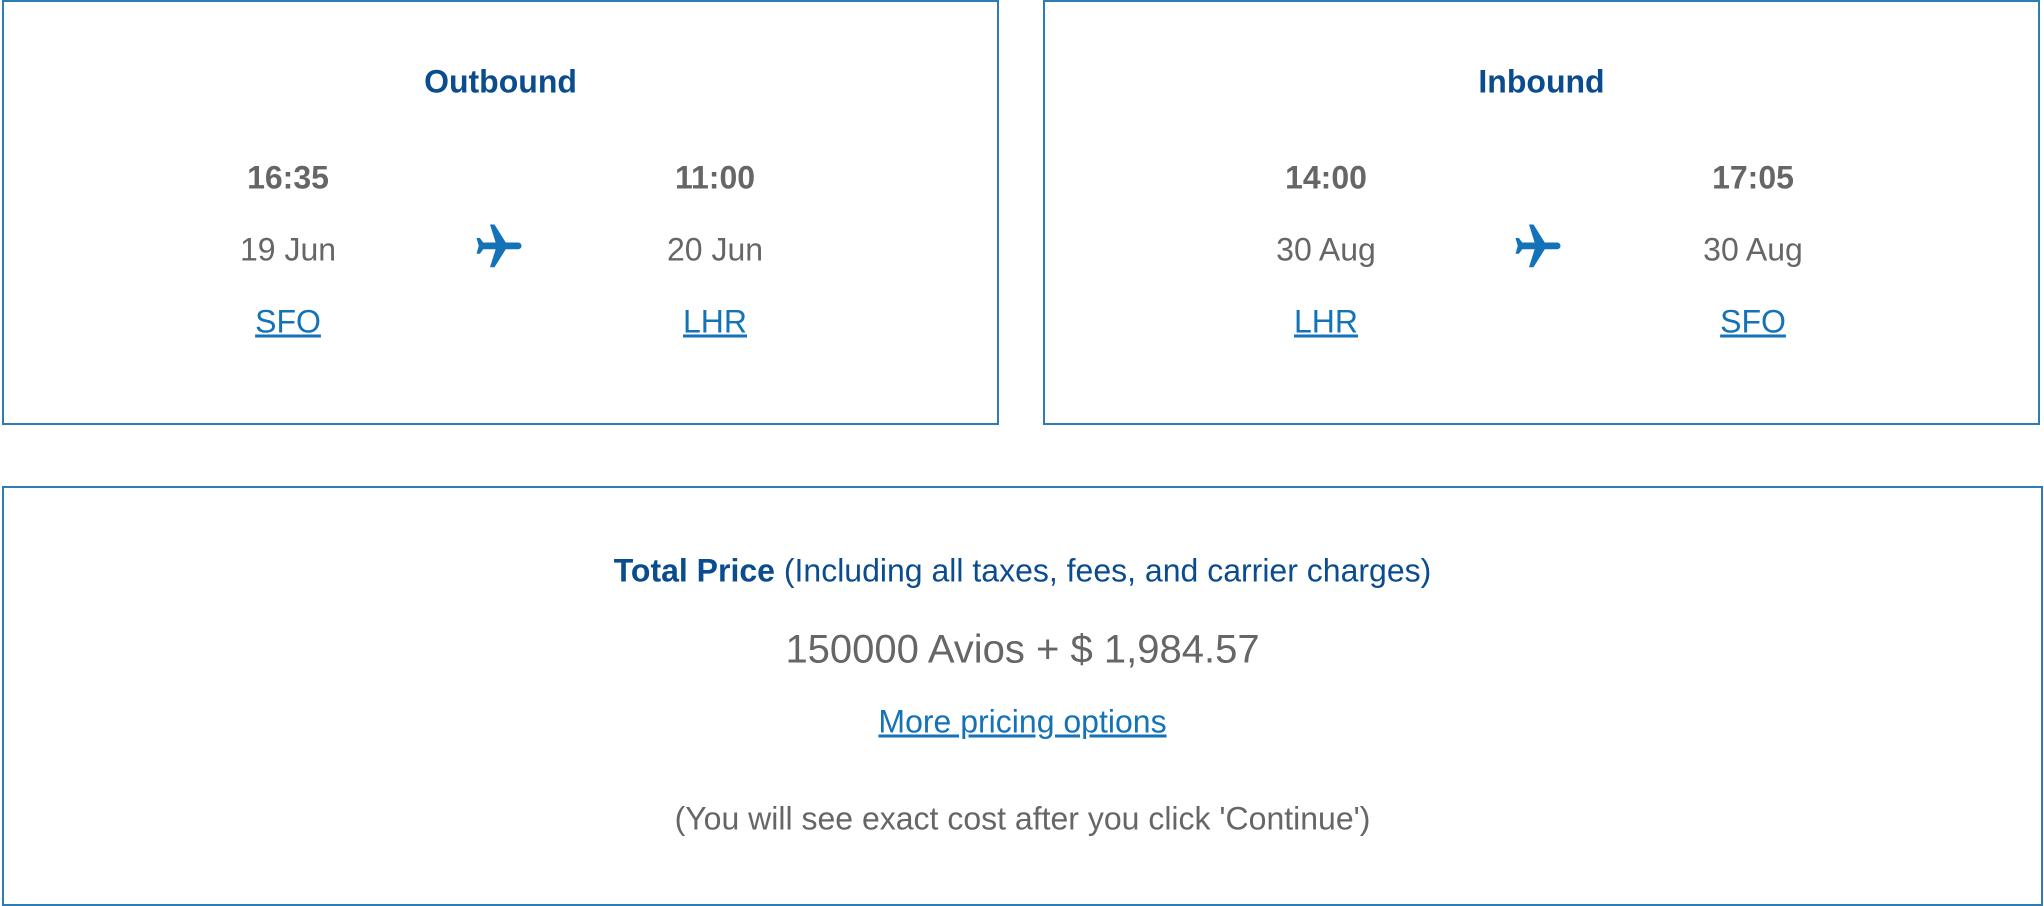  What do you see at coordinates (715, 212) in the screenshot?
I see `outbound-arrival: 11:00 20 Jun LHR` at bounding box center [715, 212].